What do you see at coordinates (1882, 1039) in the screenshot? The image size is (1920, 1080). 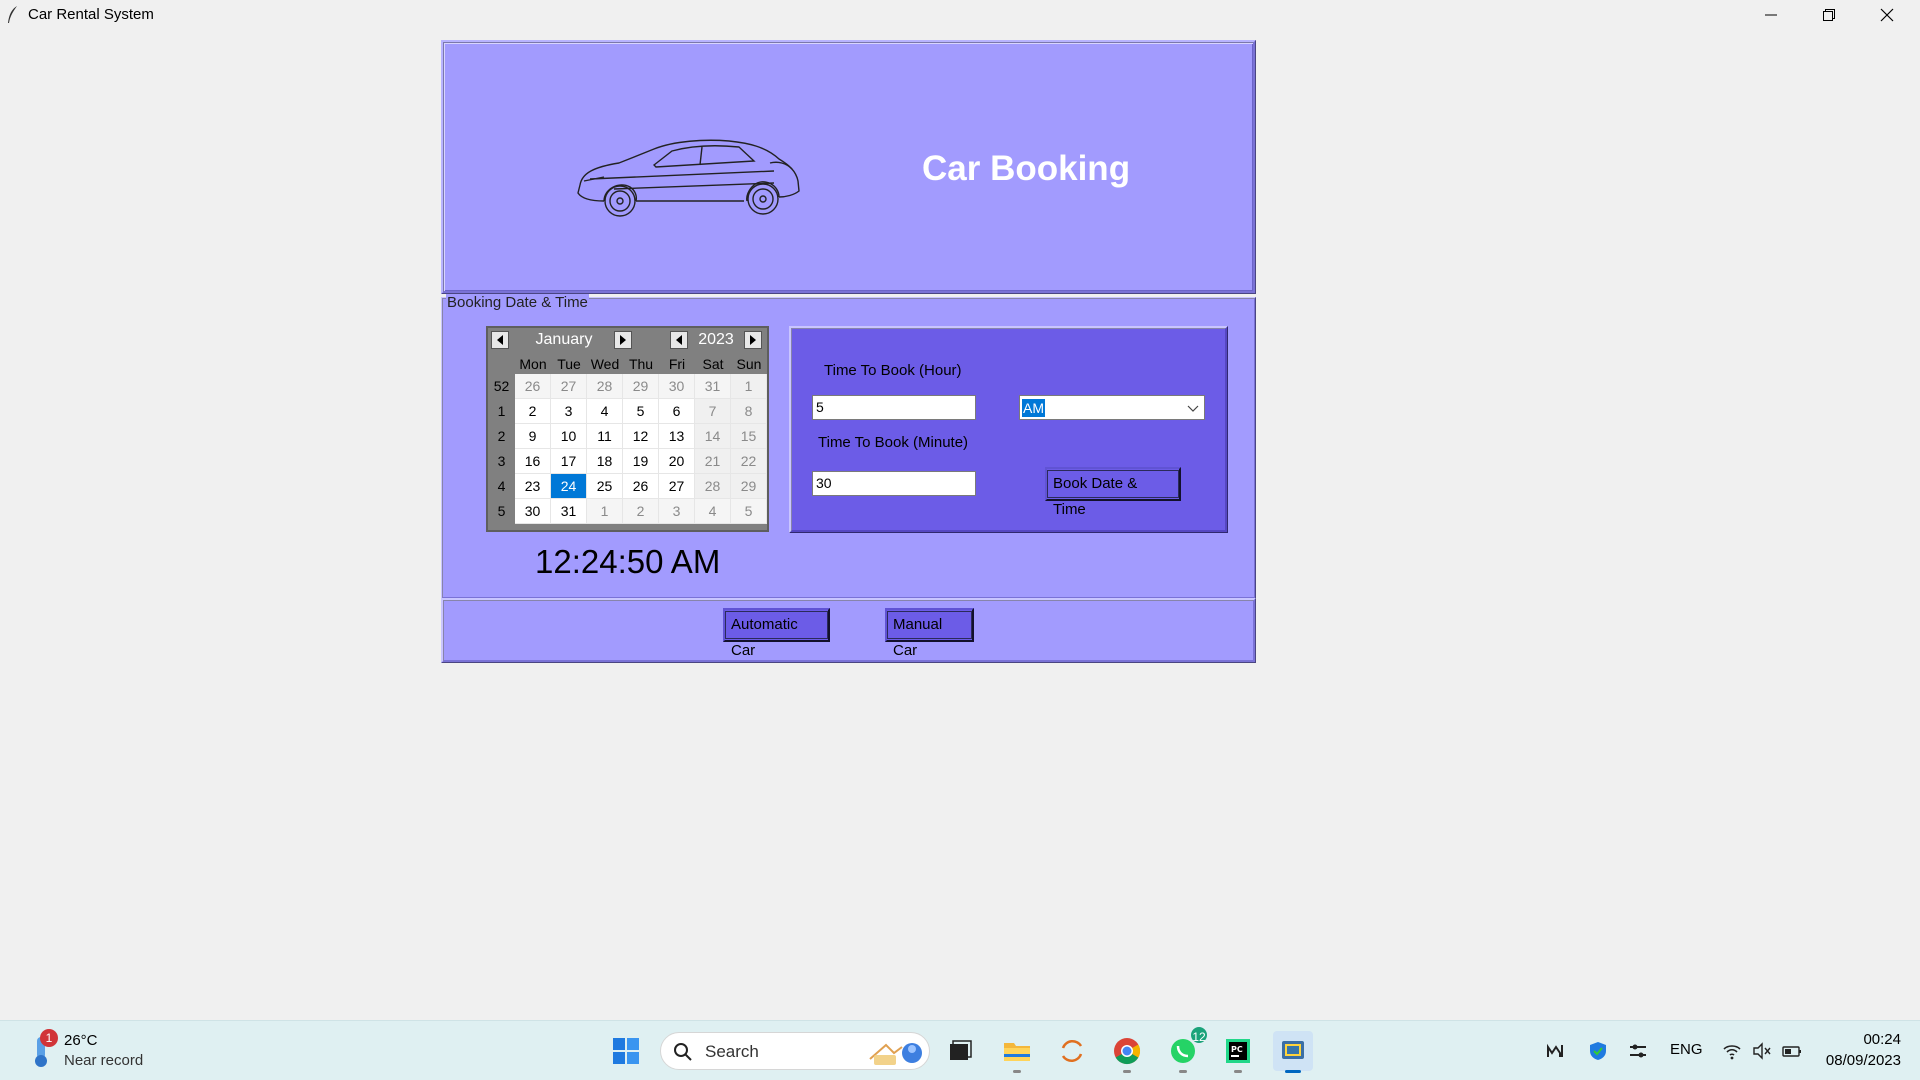 I see `taskbar-time: 00:24` at bounding box center [1882, 1039].